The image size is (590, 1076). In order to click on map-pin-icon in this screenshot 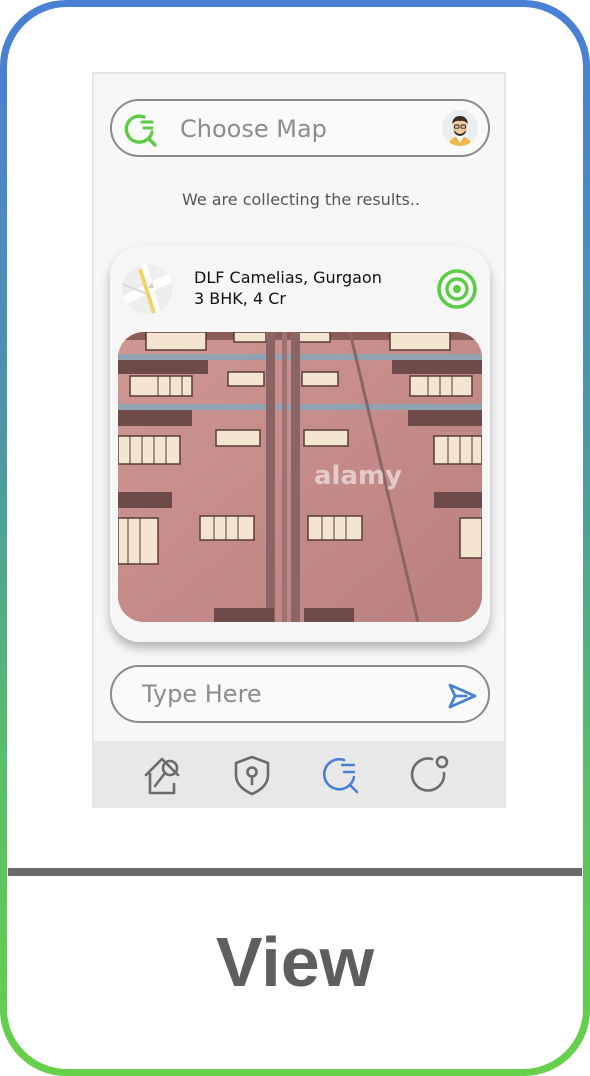, I will do `click(147, 289)`.